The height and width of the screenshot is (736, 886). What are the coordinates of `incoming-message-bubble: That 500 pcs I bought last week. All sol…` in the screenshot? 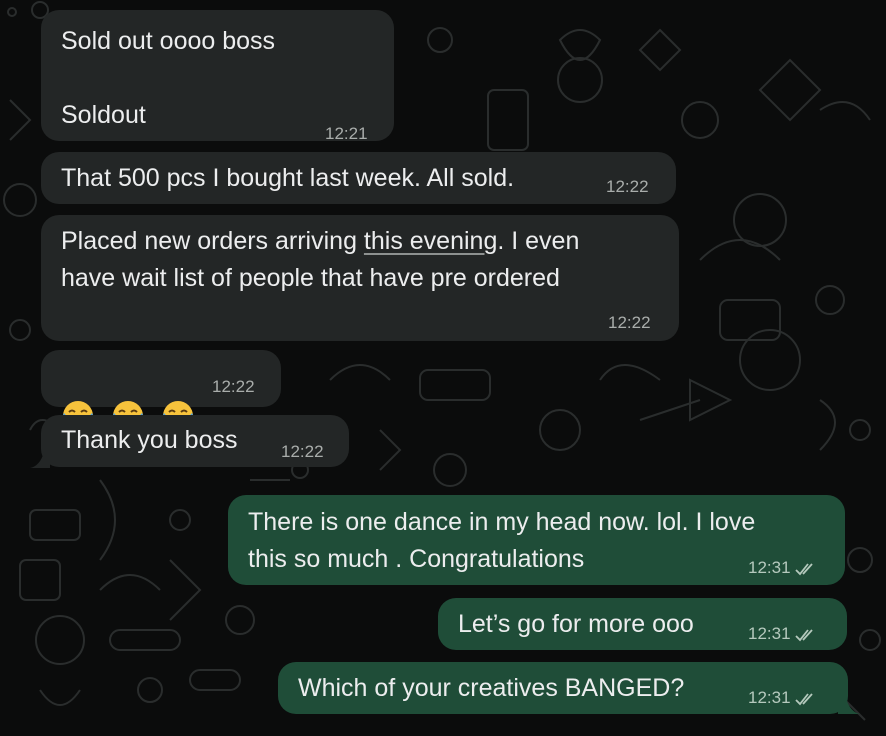 It's located at (358, 178).